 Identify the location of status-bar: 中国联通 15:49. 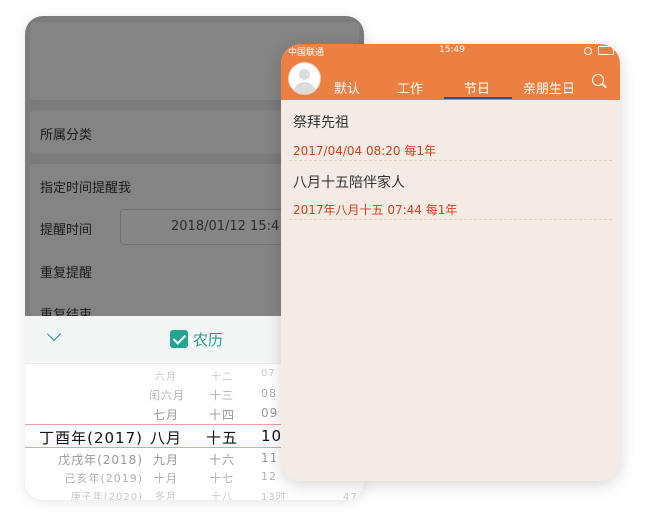
(450, 51).